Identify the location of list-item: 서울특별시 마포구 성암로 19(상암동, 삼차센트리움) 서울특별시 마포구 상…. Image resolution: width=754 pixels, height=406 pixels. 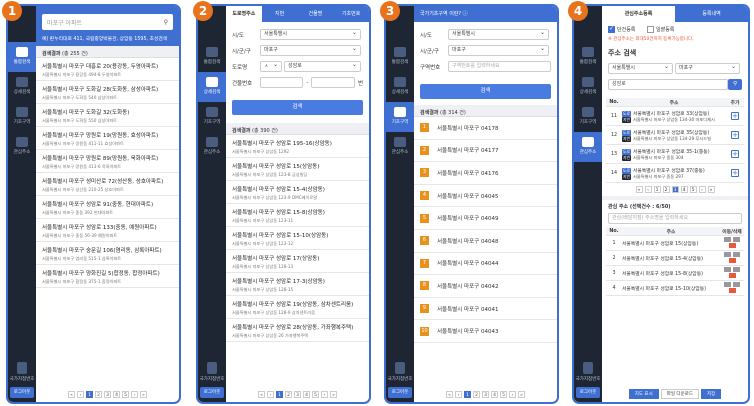
(297, 307).